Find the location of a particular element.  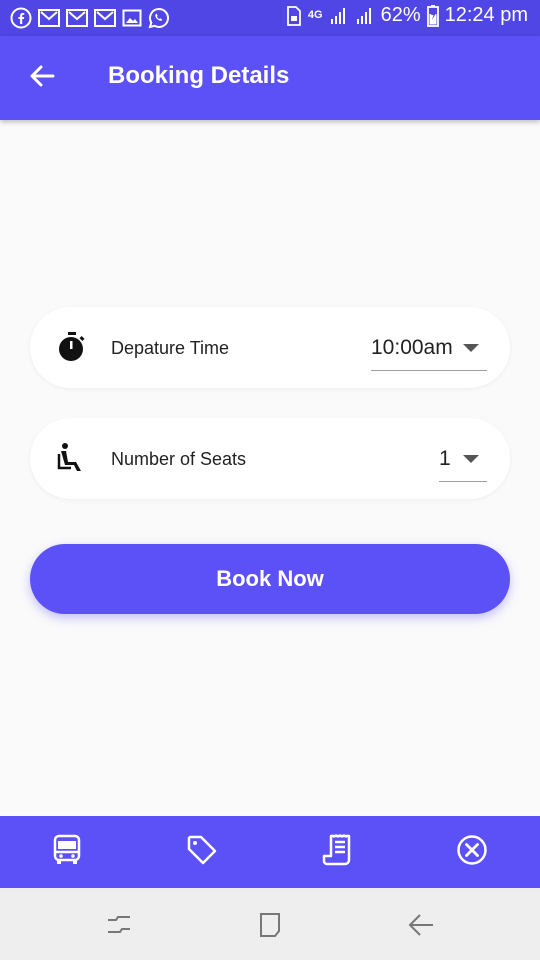

nav-receipt-button is located at coordinates (337, 852).